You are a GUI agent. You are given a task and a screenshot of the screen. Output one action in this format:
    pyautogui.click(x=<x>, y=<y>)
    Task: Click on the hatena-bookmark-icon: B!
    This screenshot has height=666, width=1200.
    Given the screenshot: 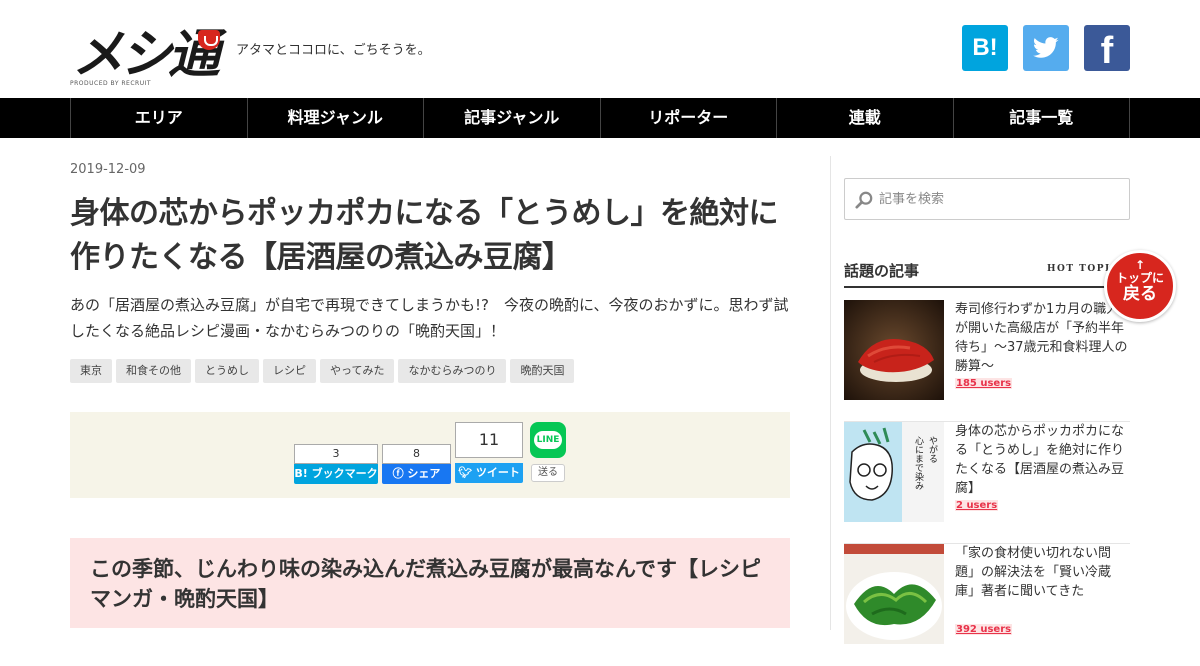 What is the action you would take?
    pyautogui.click(x=985, y=48)
    